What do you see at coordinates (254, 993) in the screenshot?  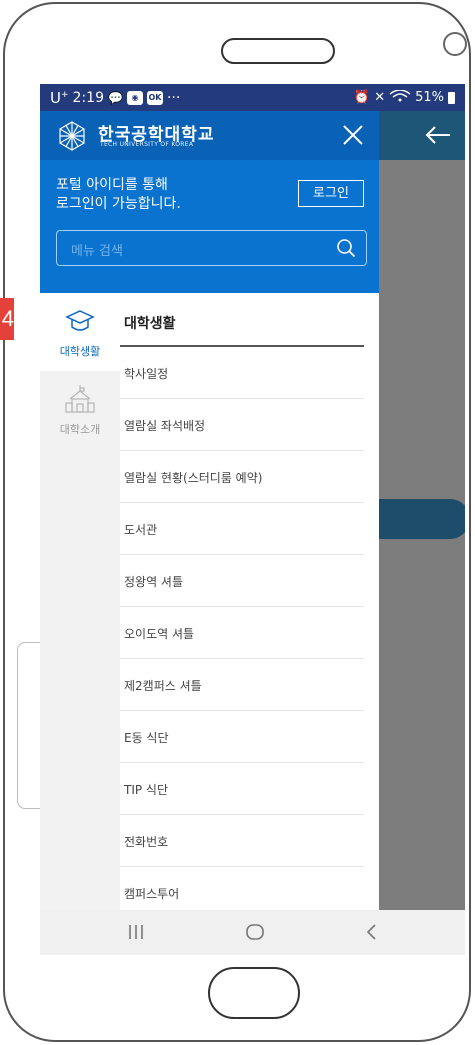 I see `physical-home-button` at bounding box center [254, 993].